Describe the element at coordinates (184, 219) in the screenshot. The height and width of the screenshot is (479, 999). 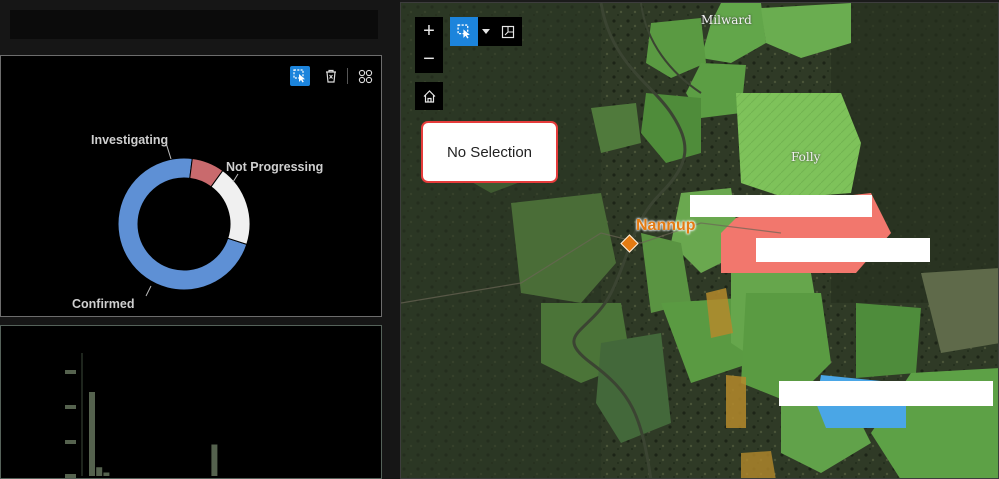
I see `donut-chart` at that location.